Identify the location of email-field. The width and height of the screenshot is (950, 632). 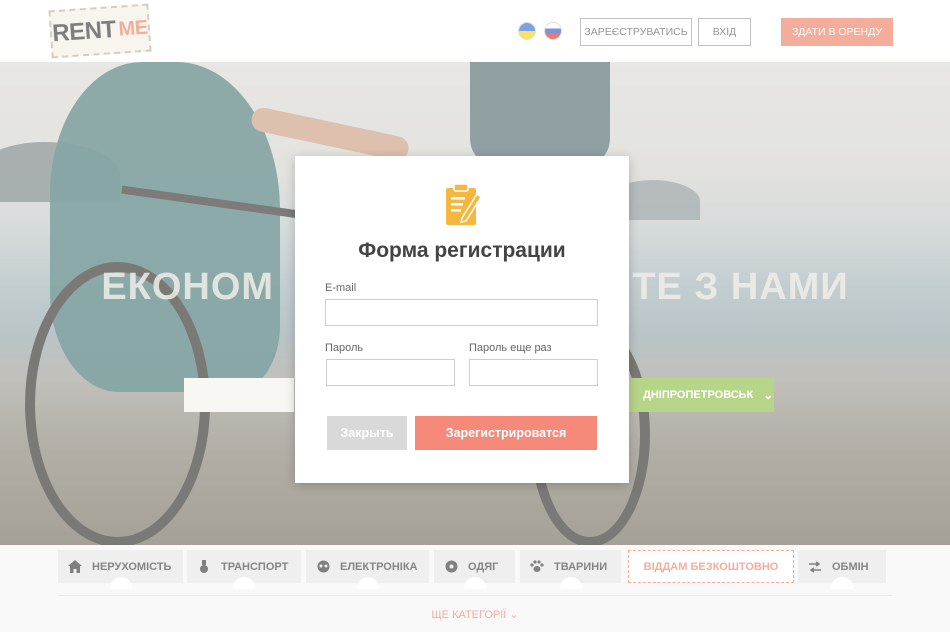
(461, 312).